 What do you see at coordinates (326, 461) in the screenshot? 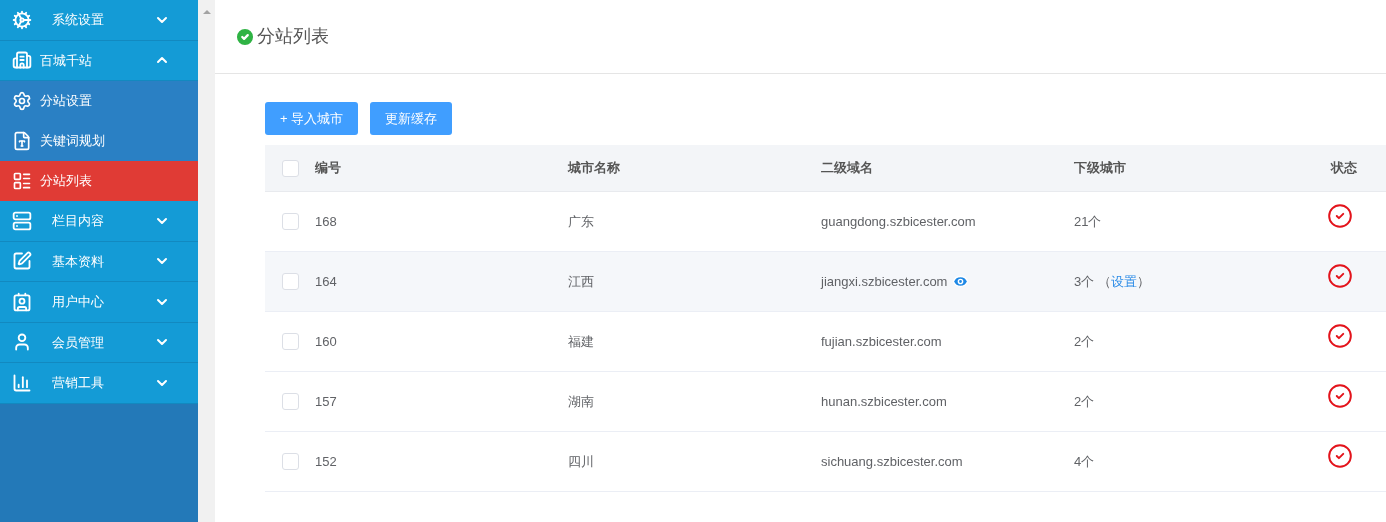
I see `table-cell: 152` at bounding box center [326, 461].